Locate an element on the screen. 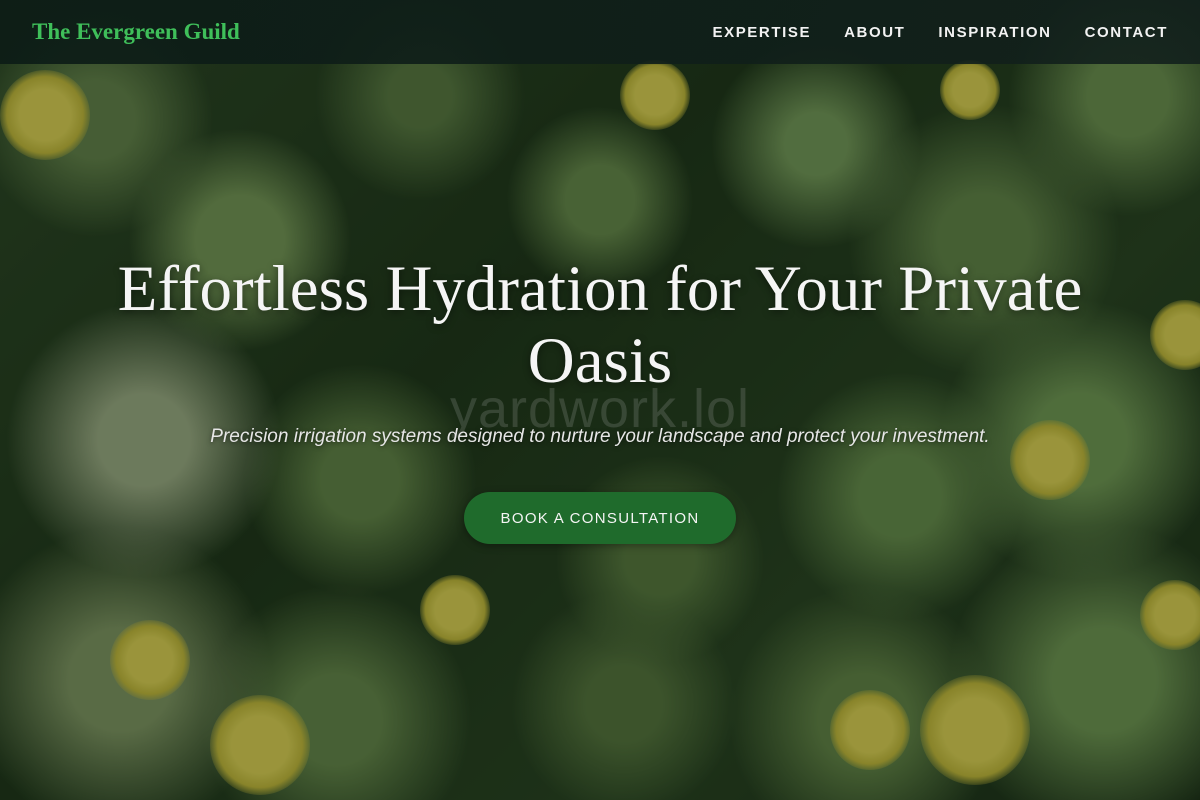  nav-link-inspiration: INSPIRATION is located at coordinates (994, 32).